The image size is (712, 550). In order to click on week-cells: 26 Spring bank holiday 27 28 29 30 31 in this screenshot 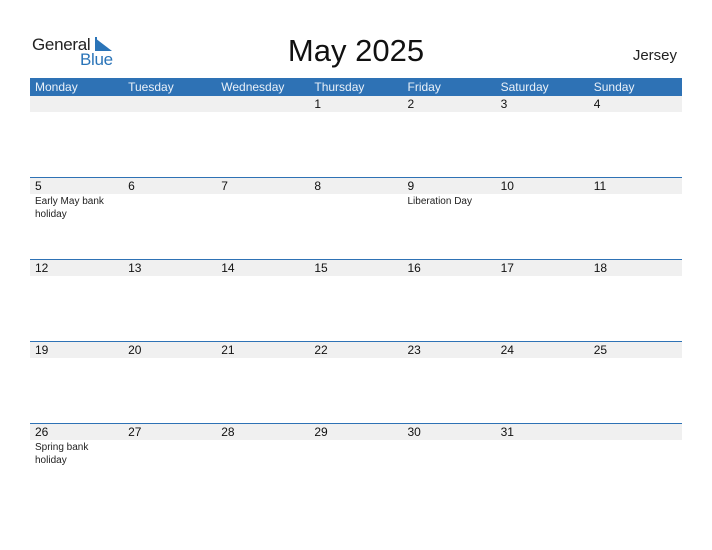, I will do `click(356, 464)`.